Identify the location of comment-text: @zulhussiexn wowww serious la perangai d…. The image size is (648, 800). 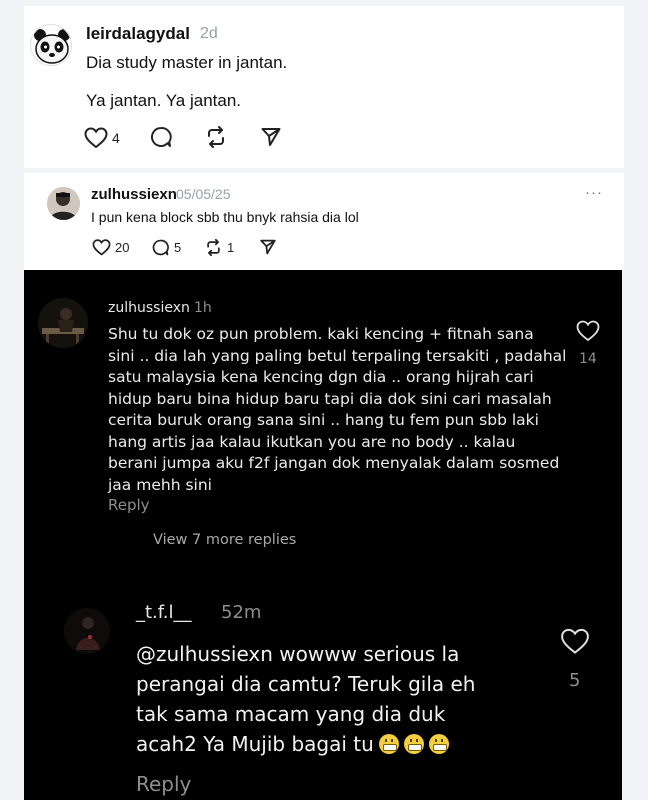
(306, 699).